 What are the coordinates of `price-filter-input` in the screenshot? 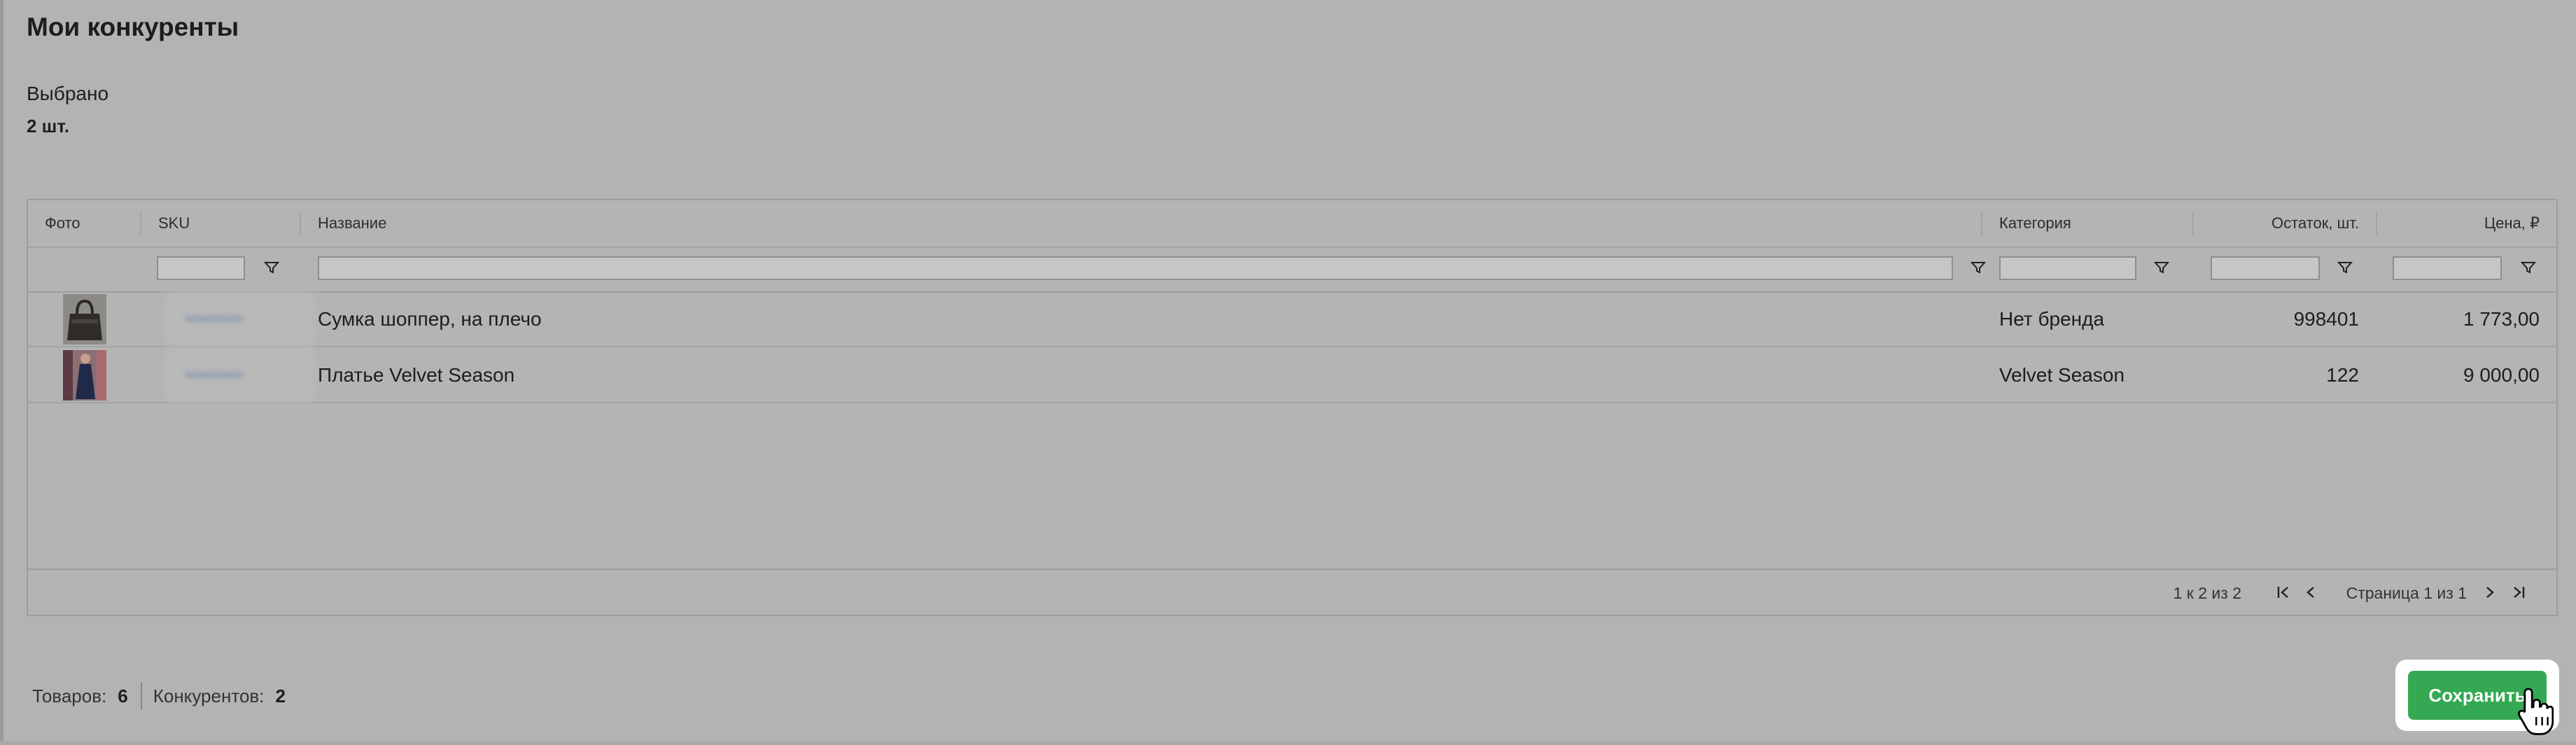 It's located at (2447, 268).